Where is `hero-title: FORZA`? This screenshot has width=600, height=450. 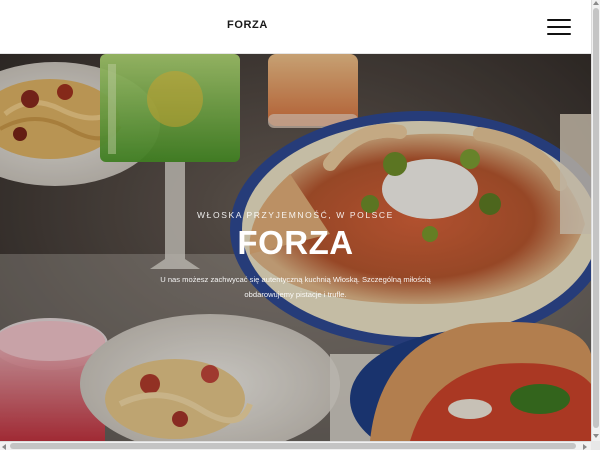
hero-title: FORZA is located at coordinates (295, 242).